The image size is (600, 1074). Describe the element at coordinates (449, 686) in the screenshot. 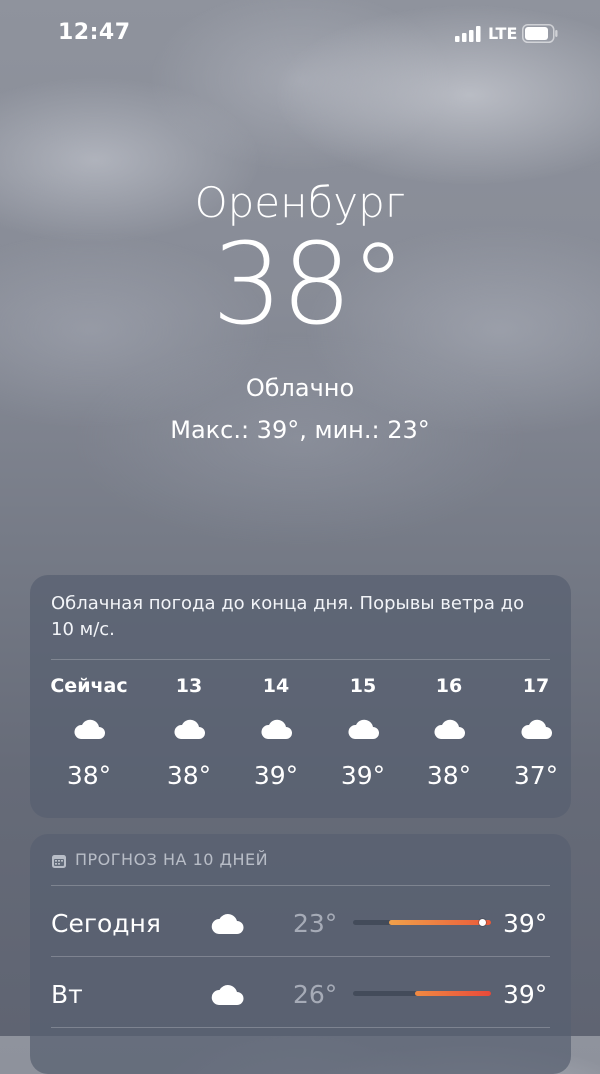

I see `hour-label: 16` at that location.